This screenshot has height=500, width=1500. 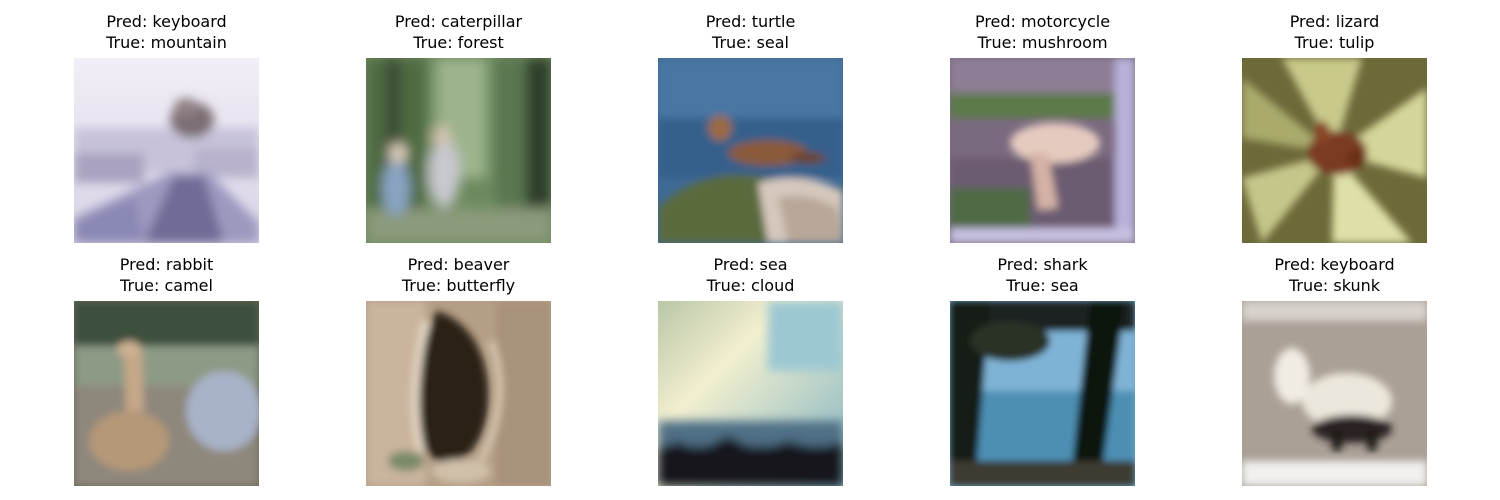 I want to click on pred-label: Pred: turtle, so click(x=750, y=21).